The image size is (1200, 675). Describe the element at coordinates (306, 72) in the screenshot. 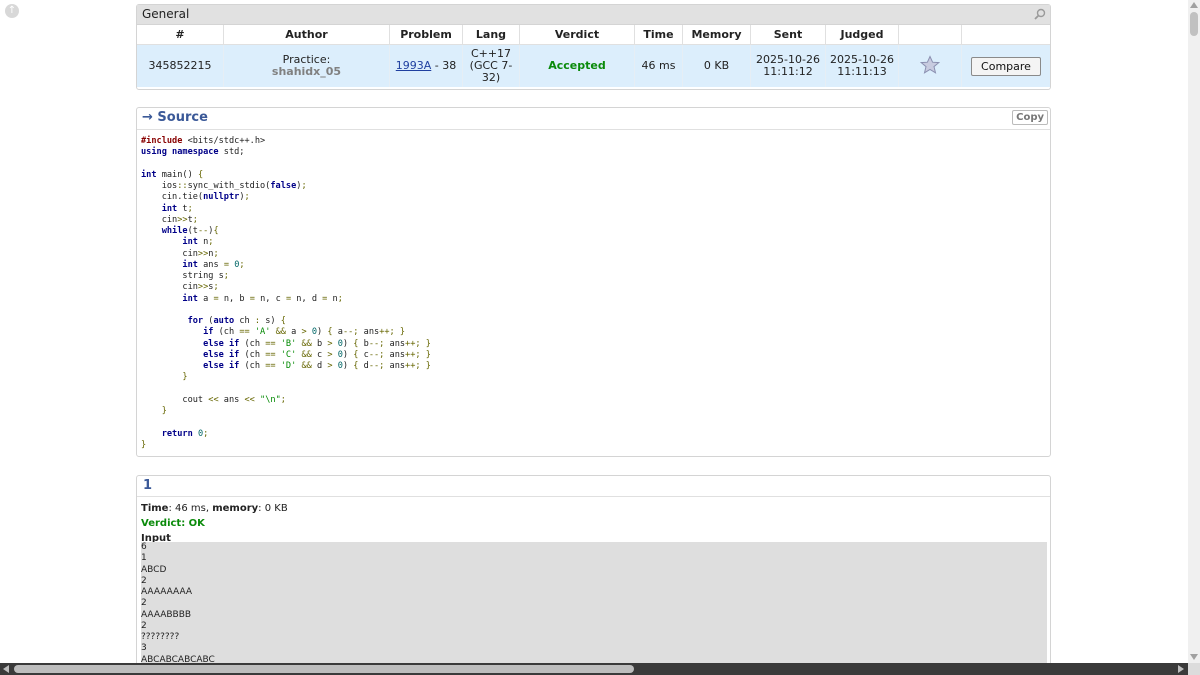

I see `author-handle-link: shahidx_05` at that location.